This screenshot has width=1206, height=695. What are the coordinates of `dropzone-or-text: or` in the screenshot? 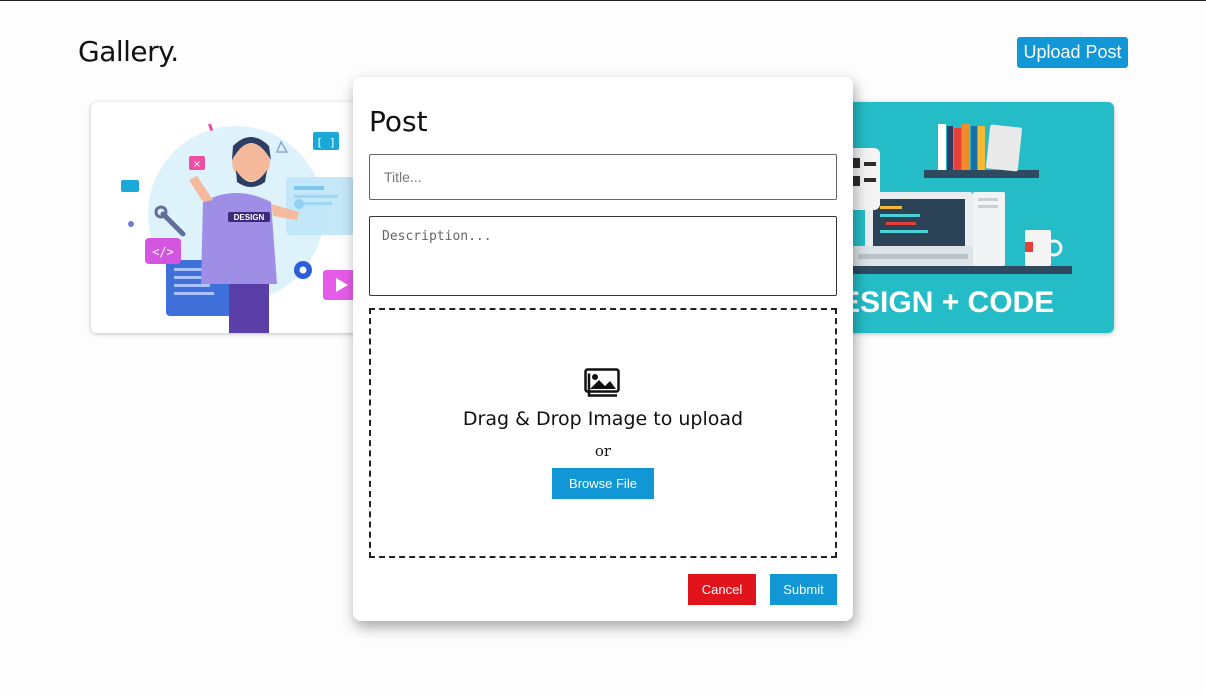 It's located at (603, 451).